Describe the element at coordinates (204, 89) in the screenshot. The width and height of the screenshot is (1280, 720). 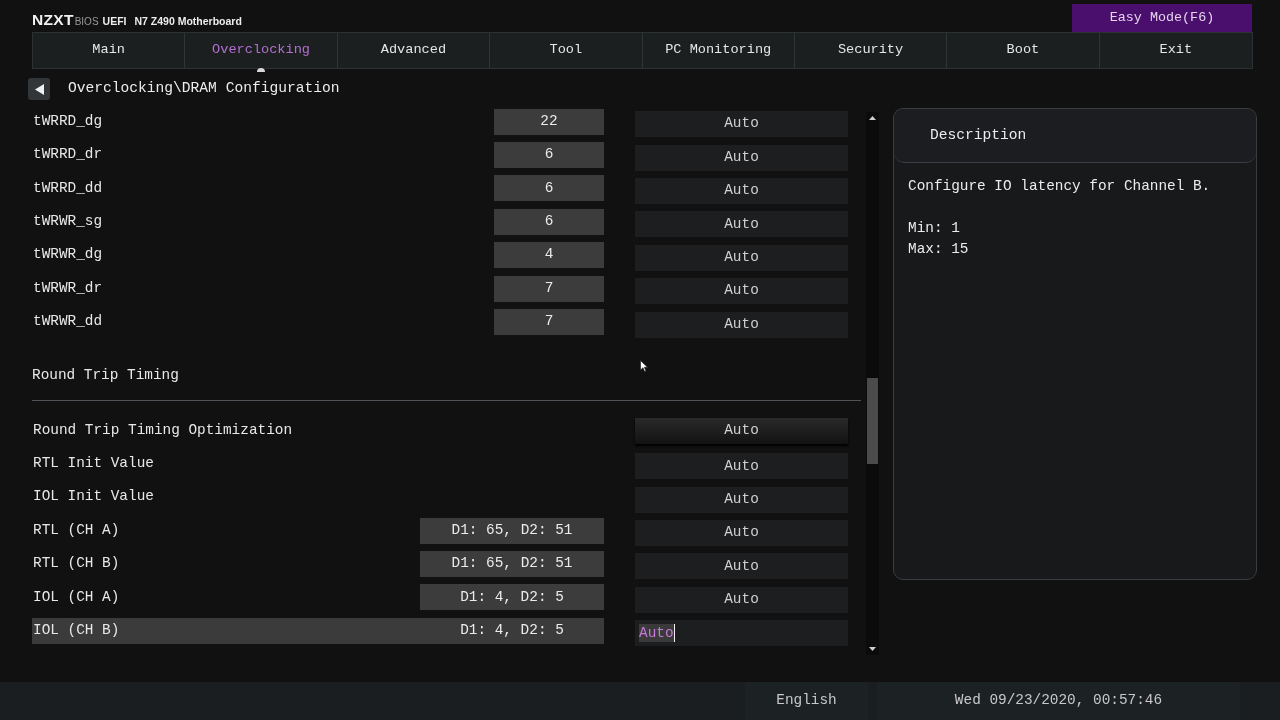
I see `breadcrumb-path: Overclocking\DRAM Configuration` at that location.